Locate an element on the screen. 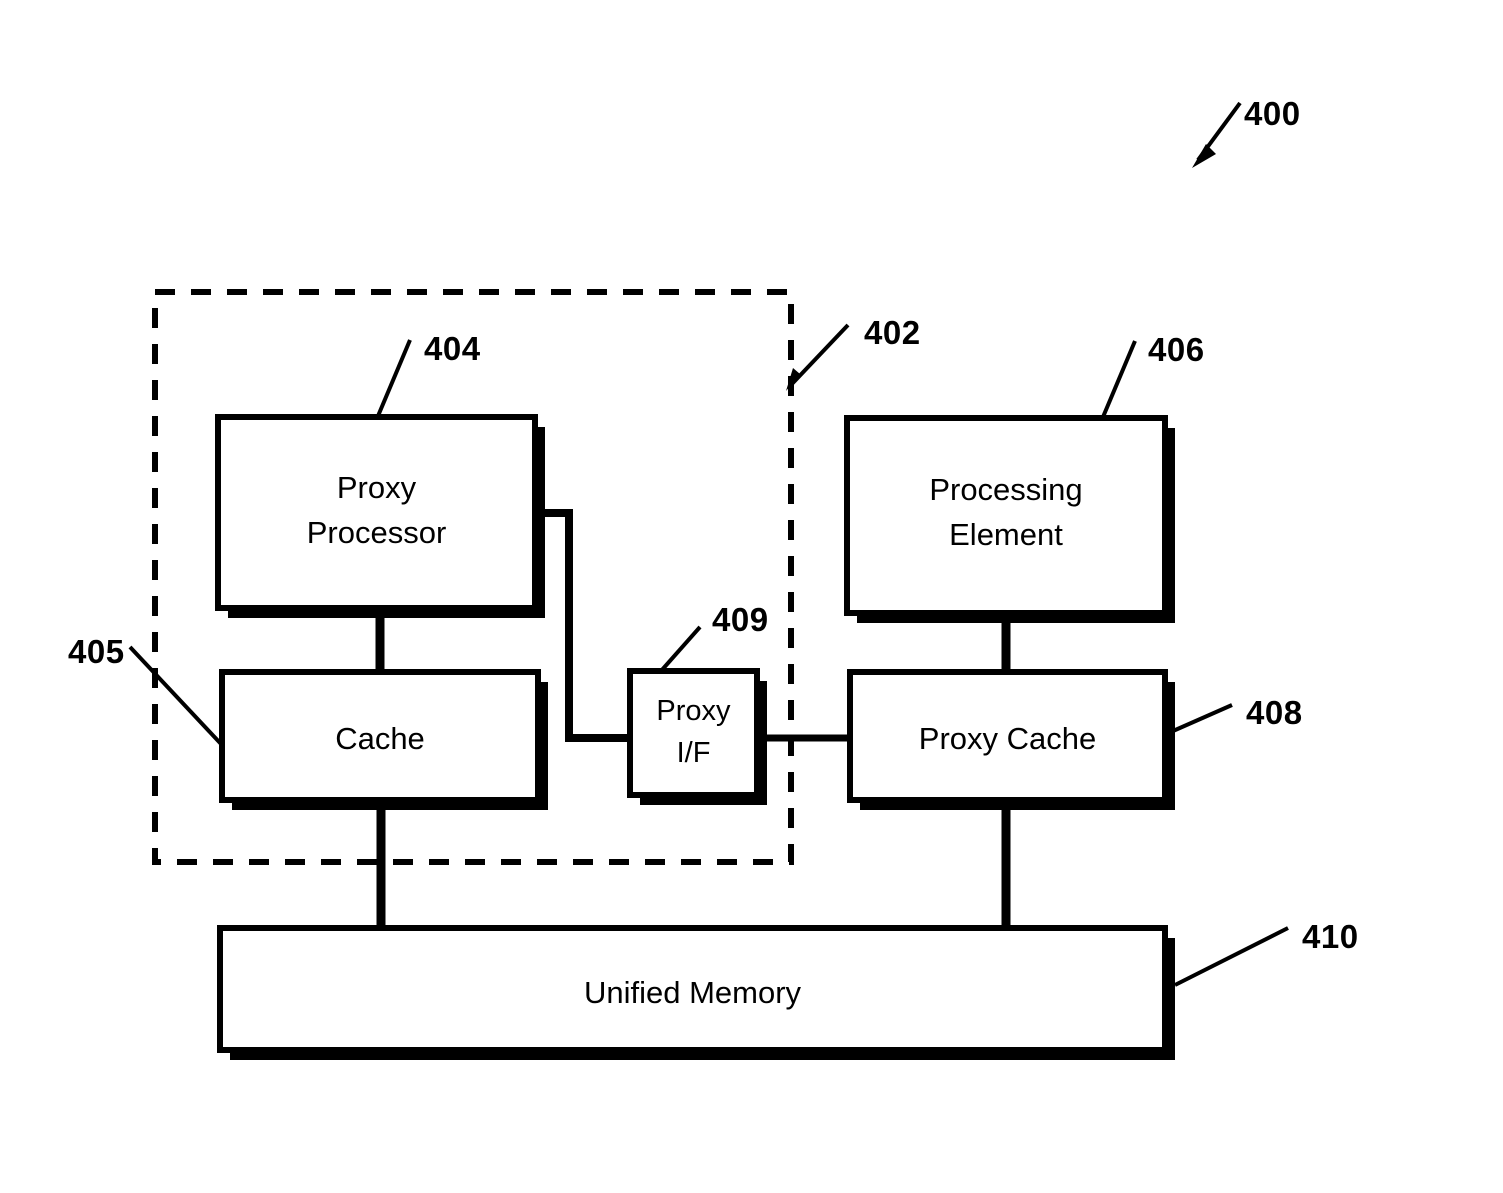  reference-numeral-402: 402 is located at coordinates (892, 332).